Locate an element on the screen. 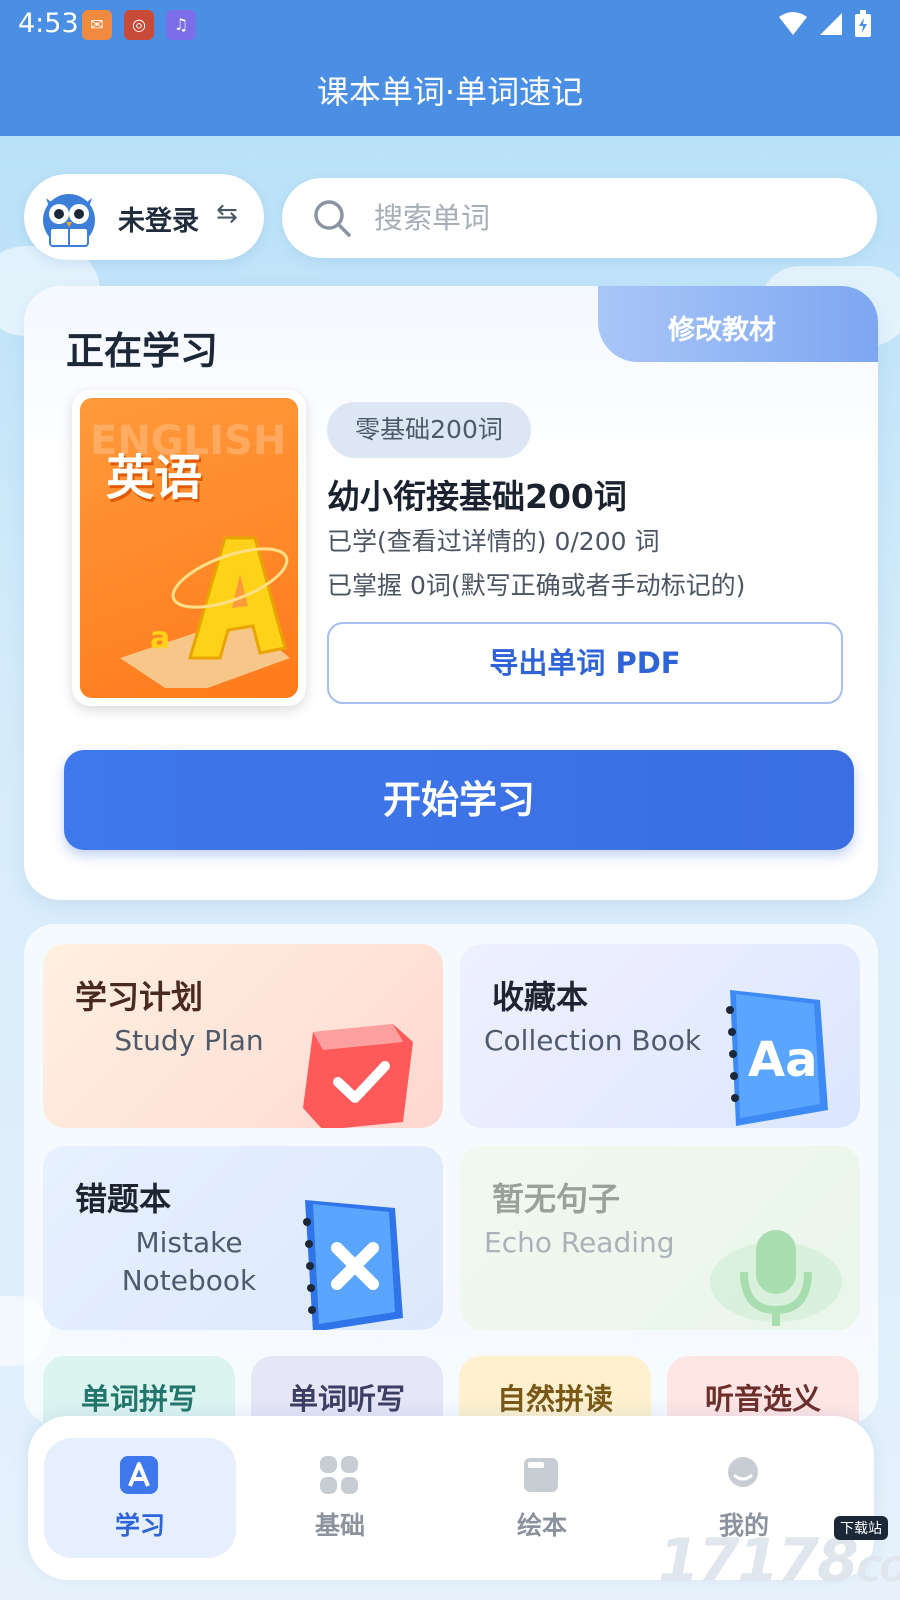 The height and width of the screenshot is (1600, 900). account-switch-button: 未登录 ⇆ is located at coordinates (144, 217).